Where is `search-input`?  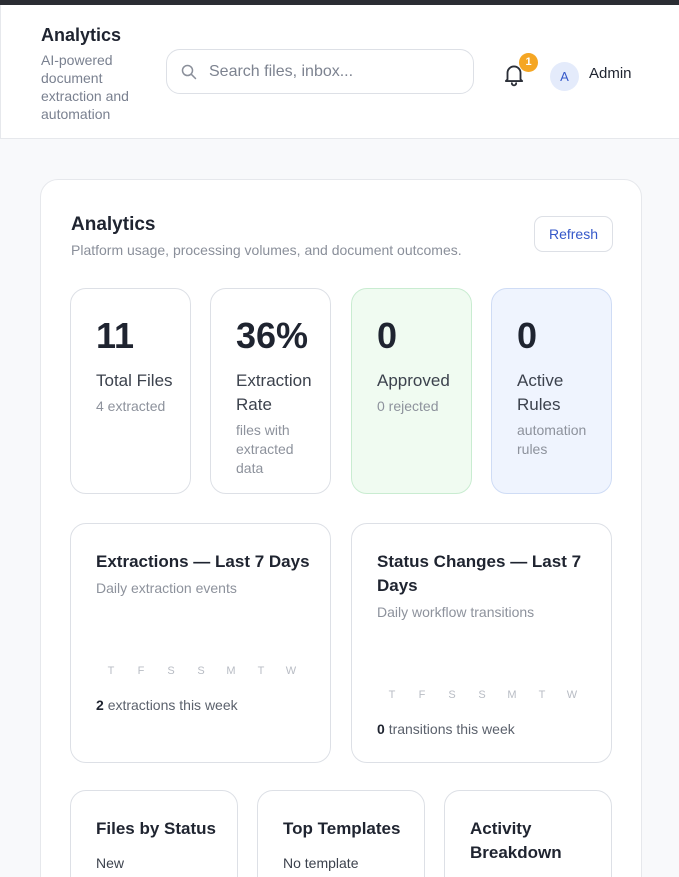 search-input is located at coordinates (334, 71).